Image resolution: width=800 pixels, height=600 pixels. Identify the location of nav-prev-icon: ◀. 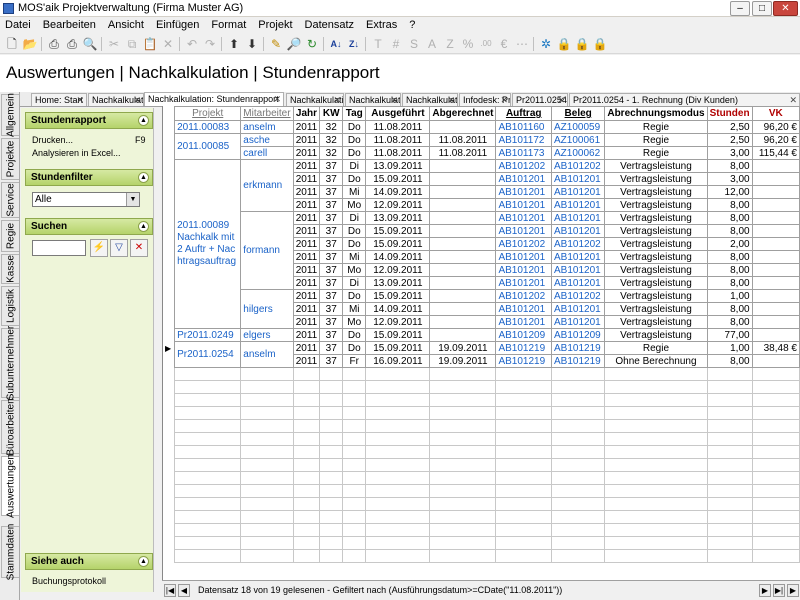
(184, 590).